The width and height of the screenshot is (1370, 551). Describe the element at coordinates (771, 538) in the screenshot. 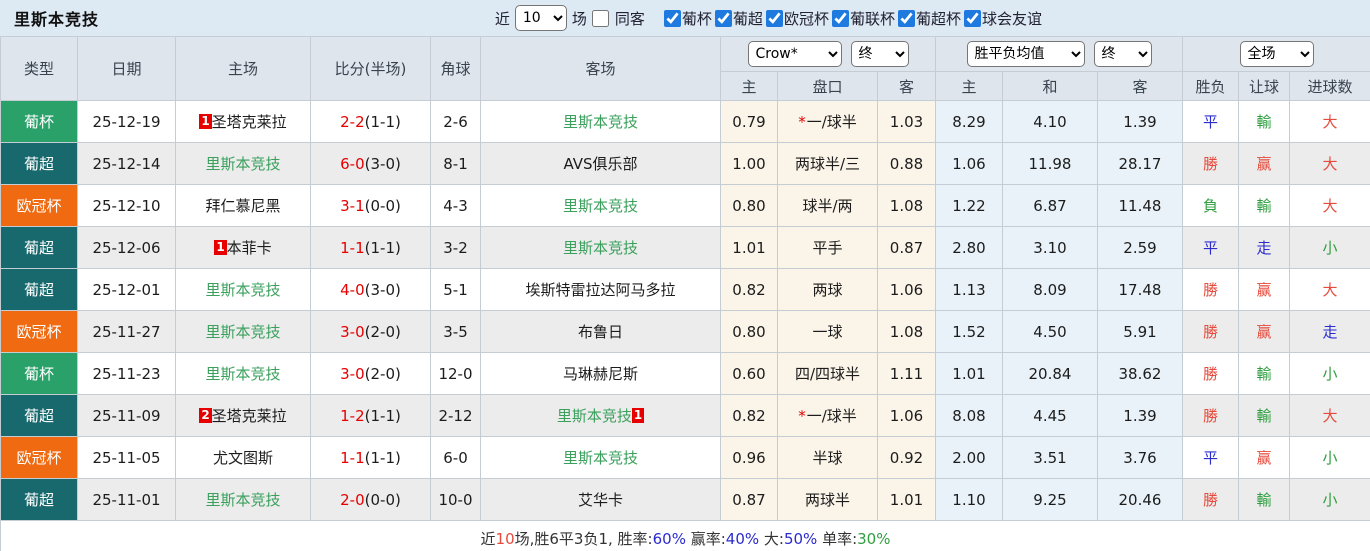

I see `summary-segment: 大:` at that location.